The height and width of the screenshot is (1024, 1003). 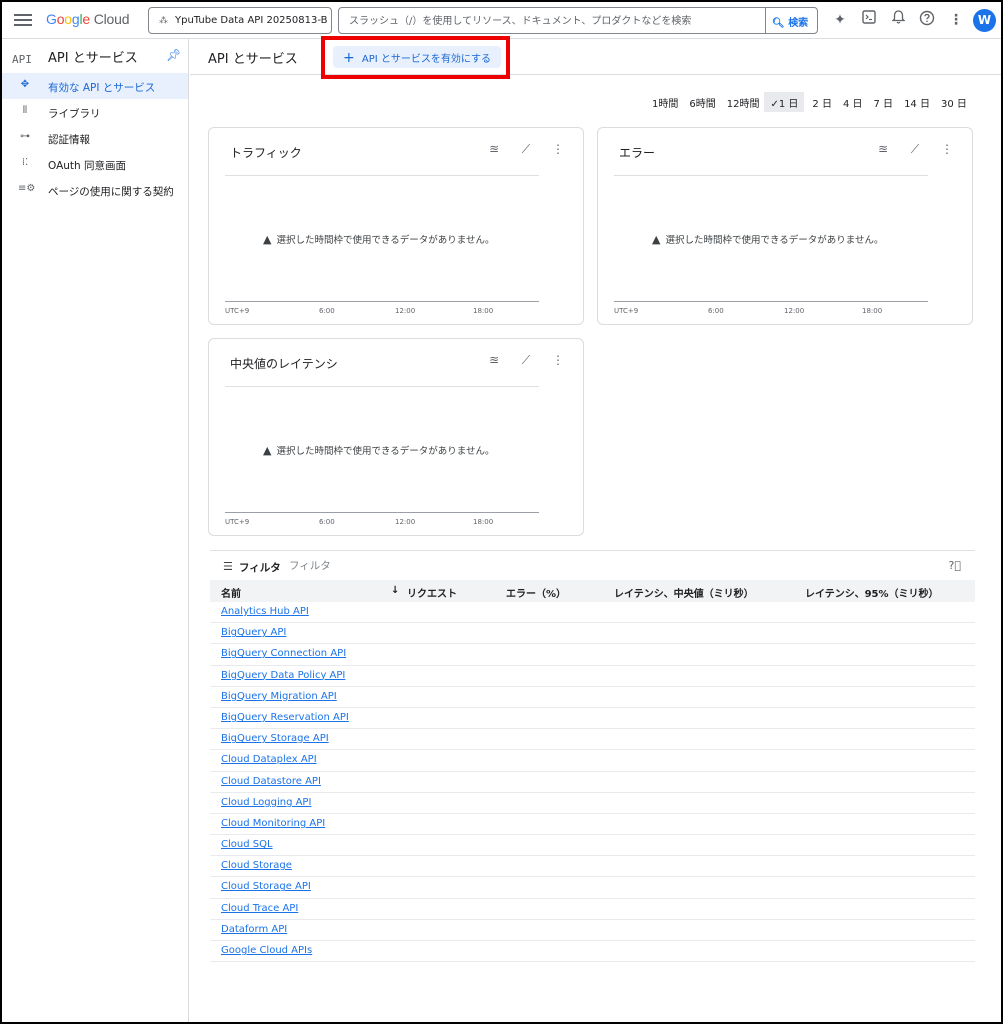 What do you see at coordinates (536, 592) in the screenshot?
I see `column-header-errors: エラー（%）` at bounding box center [536, 592].